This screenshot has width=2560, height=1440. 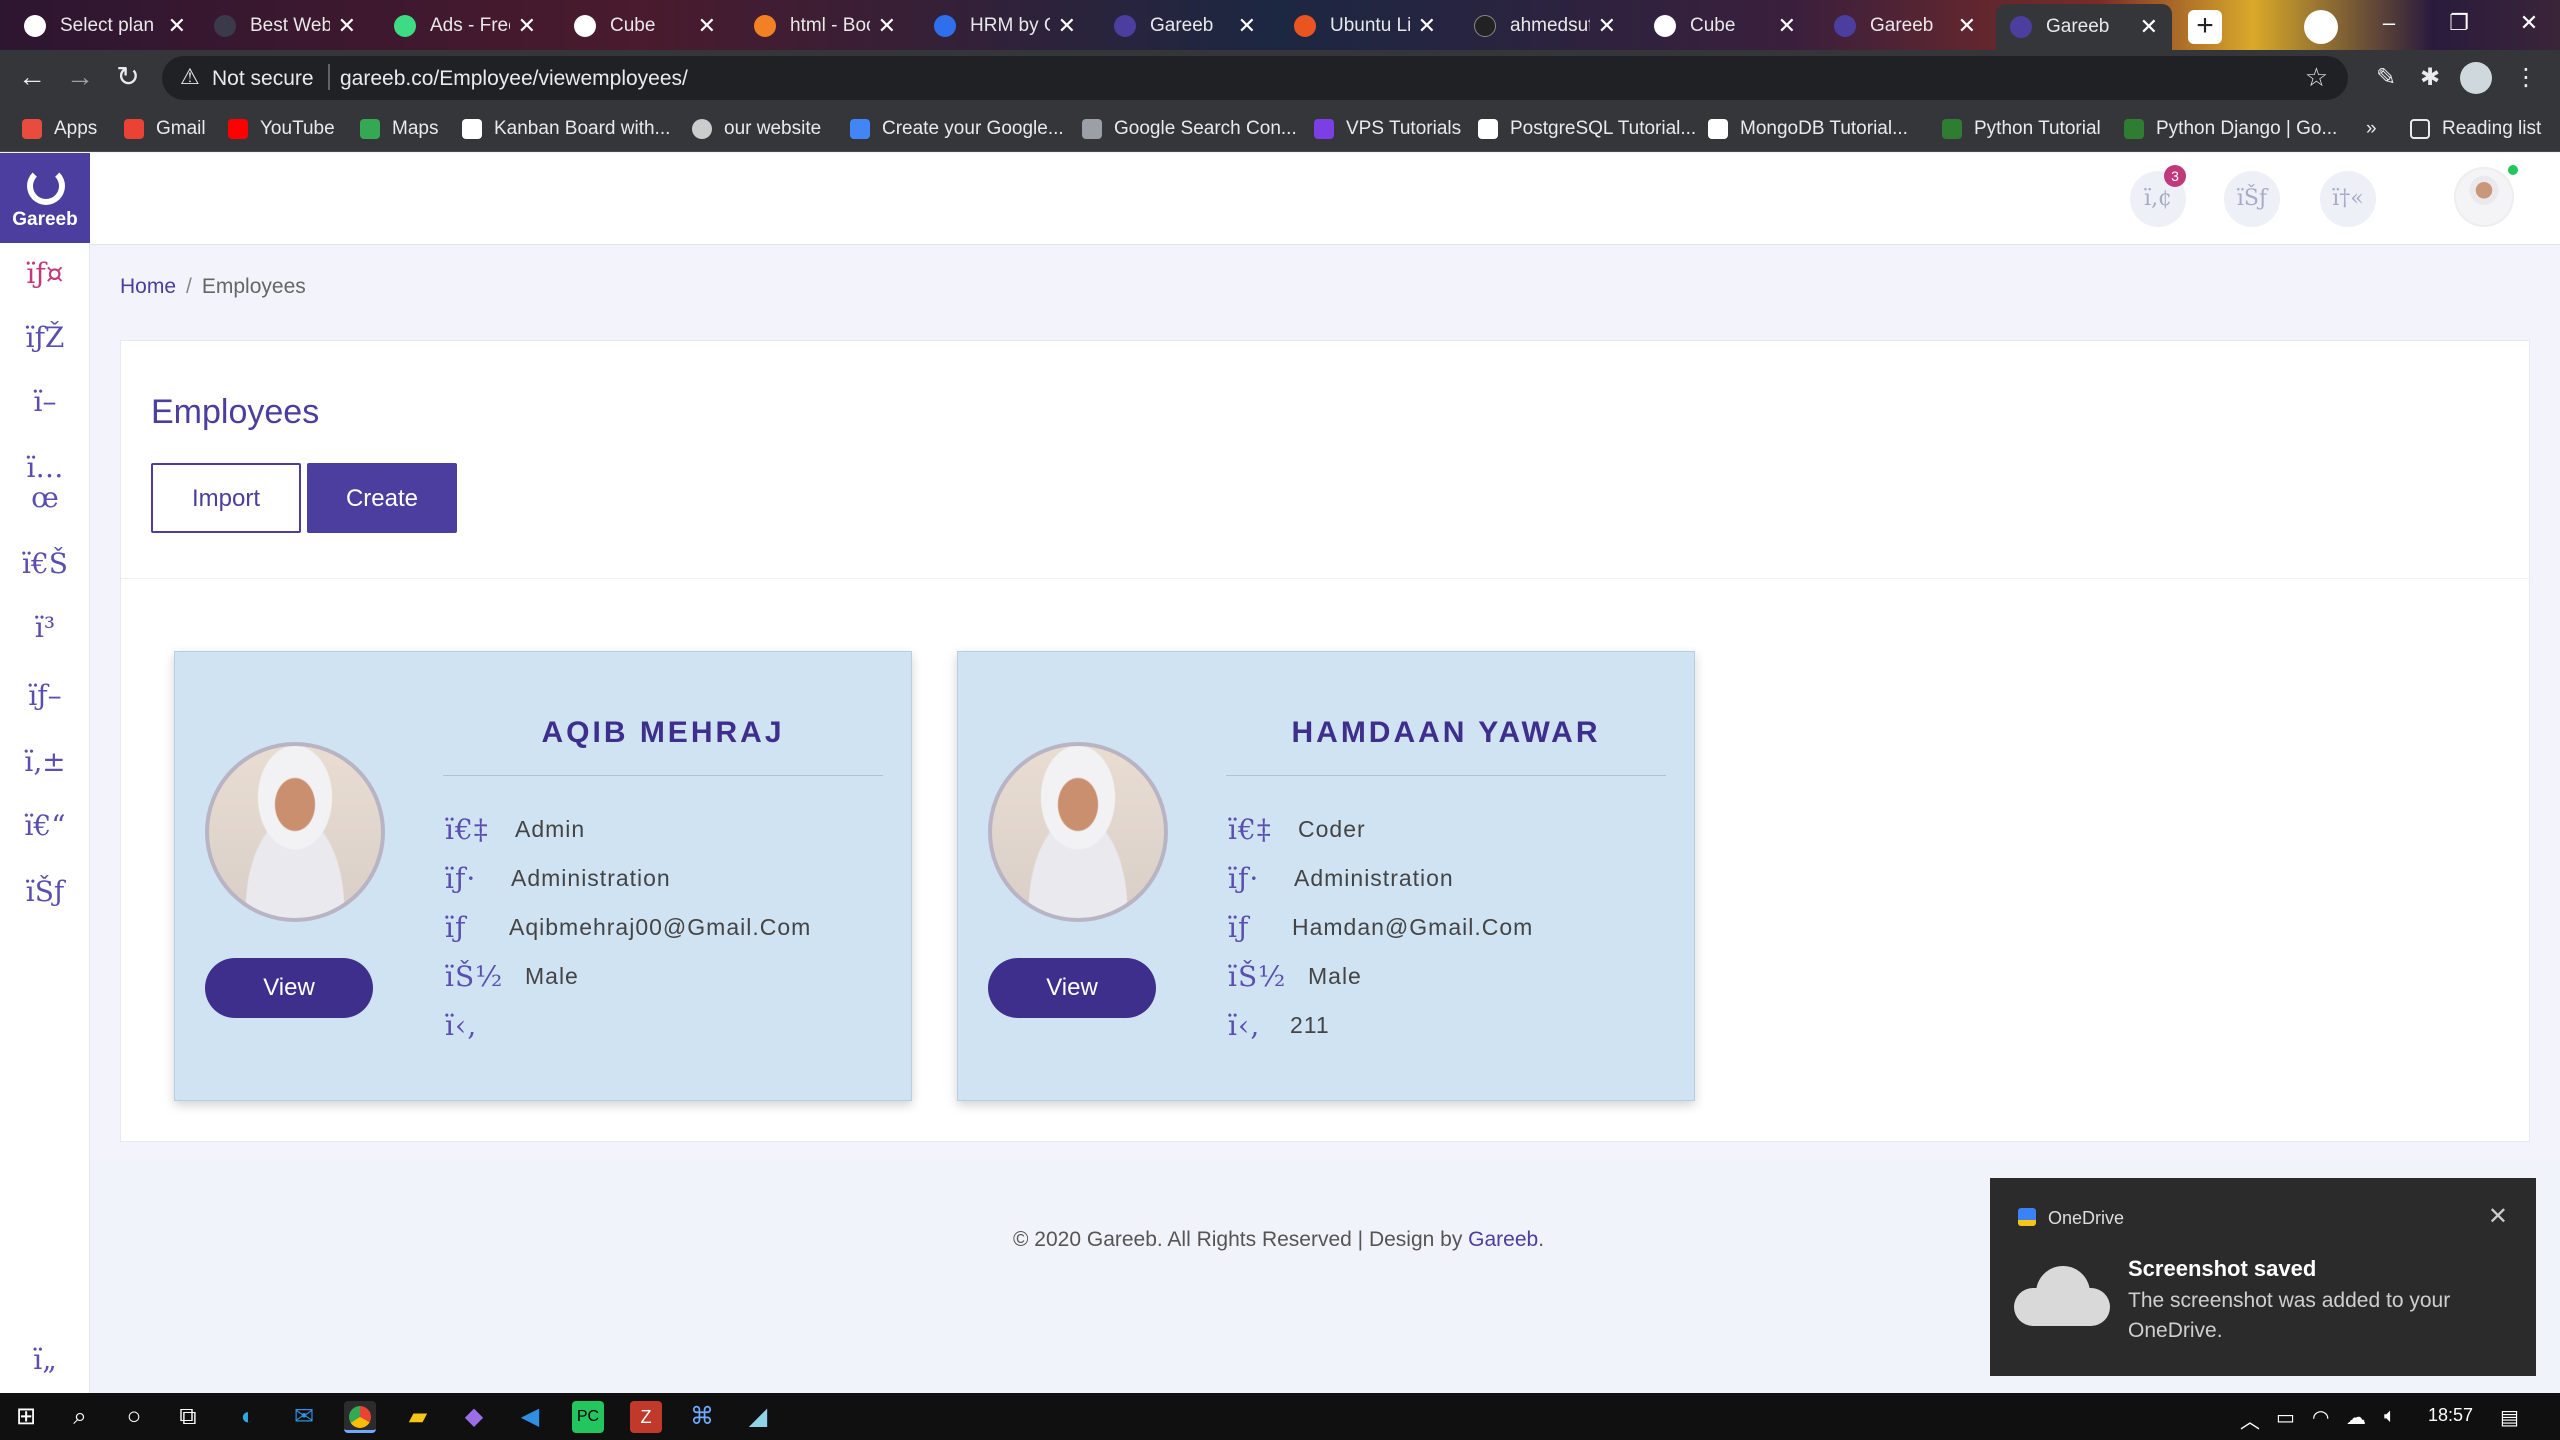 I want to click on avatar, so click(x=2484, y=197).